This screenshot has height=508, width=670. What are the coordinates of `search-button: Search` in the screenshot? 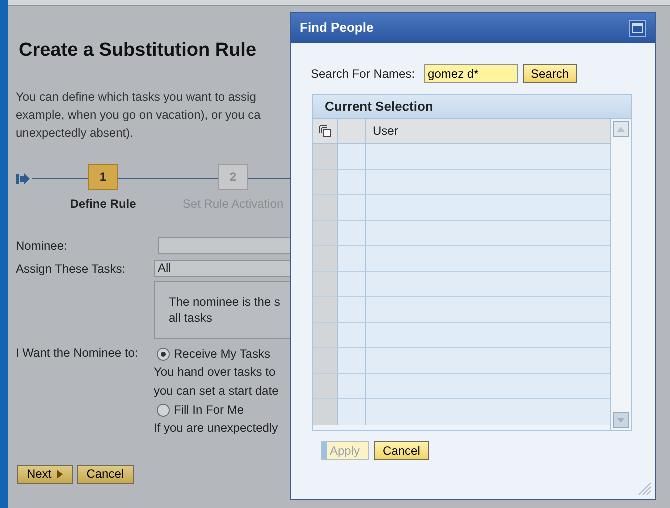 It's located at (550, 73).